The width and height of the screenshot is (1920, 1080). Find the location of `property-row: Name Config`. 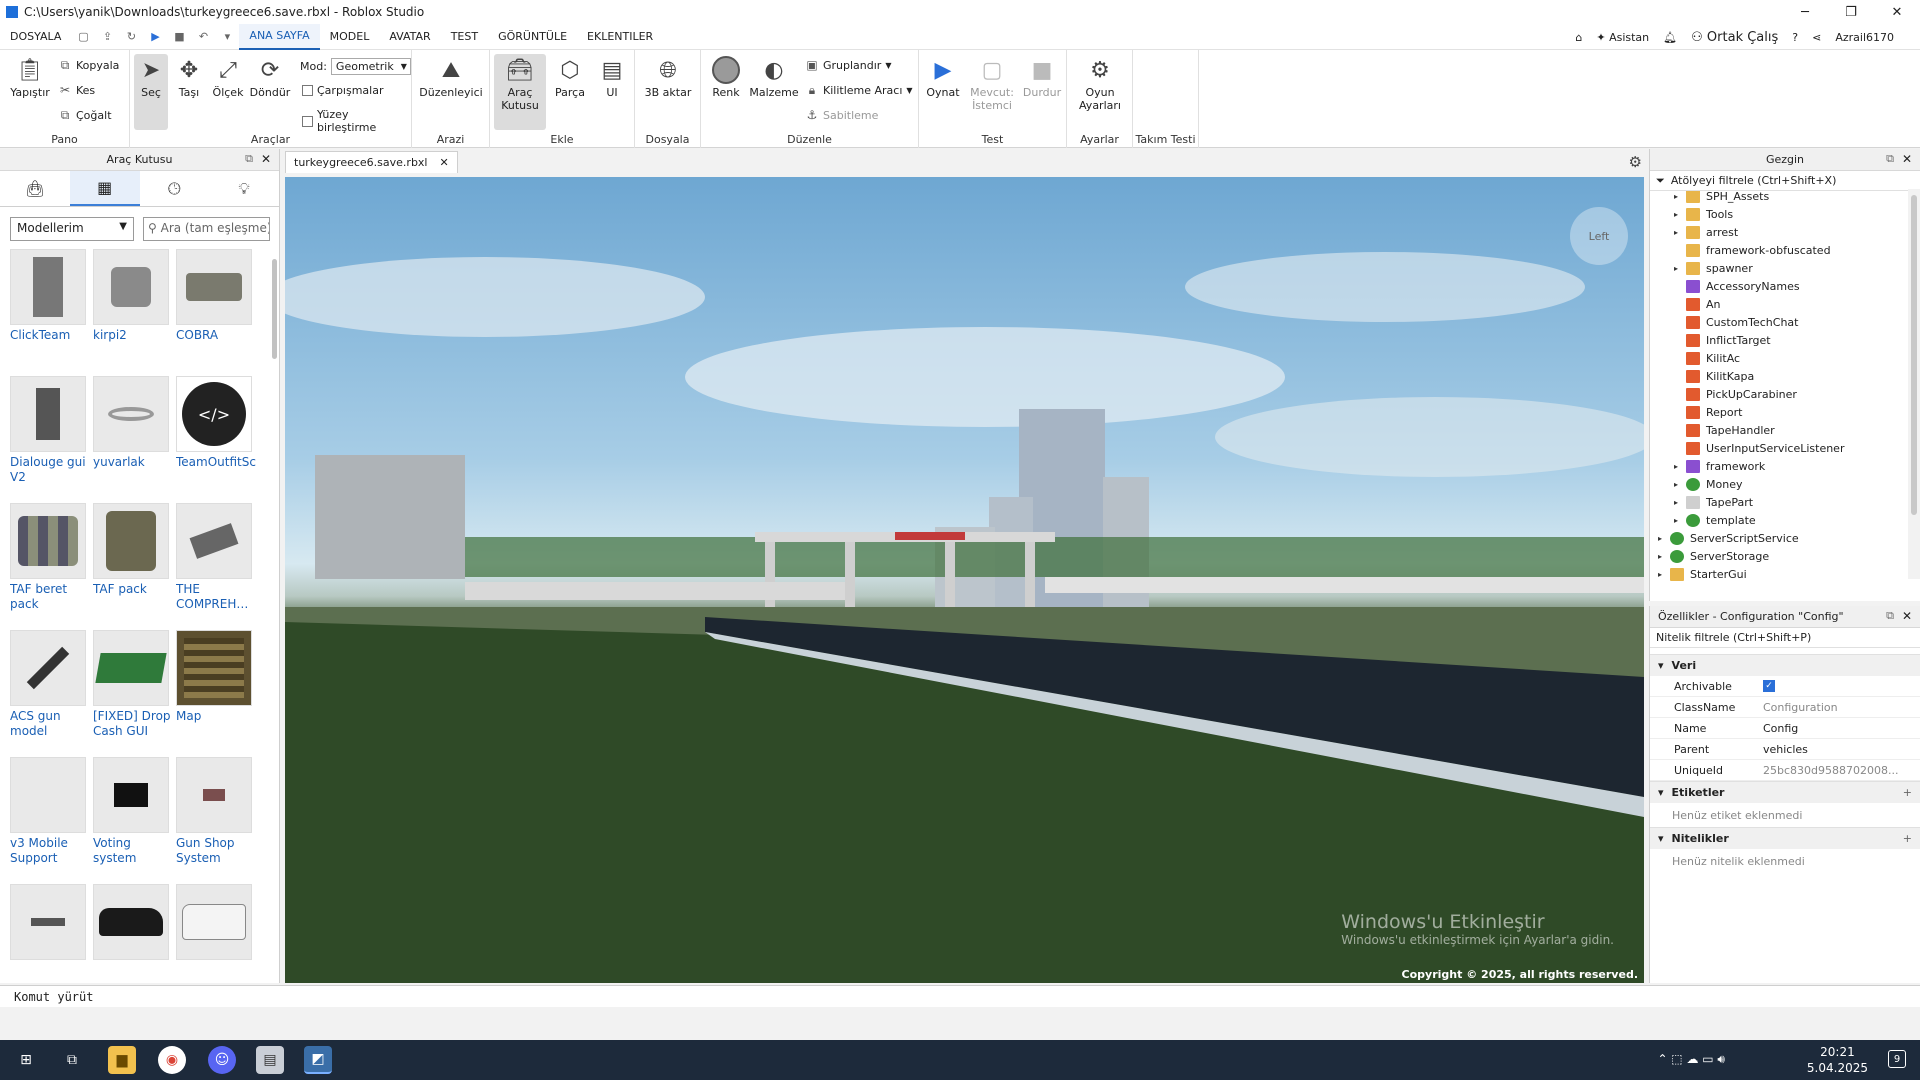

property-row: Name Config is located at coordinates (1785, 728).